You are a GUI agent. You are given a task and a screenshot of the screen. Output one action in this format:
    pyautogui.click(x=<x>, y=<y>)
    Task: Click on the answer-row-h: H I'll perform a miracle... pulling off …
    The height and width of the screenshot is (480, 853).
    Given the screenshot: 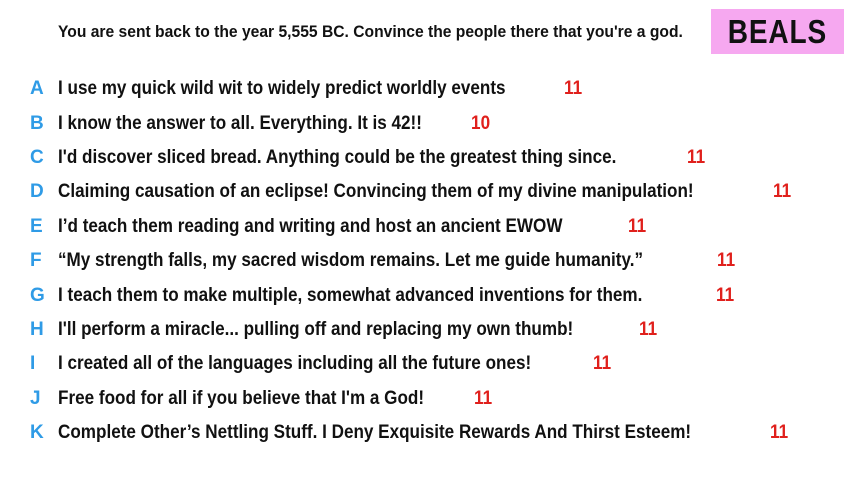 What is the action you would take?
    pyautogui.click(x=411, y=330)
    